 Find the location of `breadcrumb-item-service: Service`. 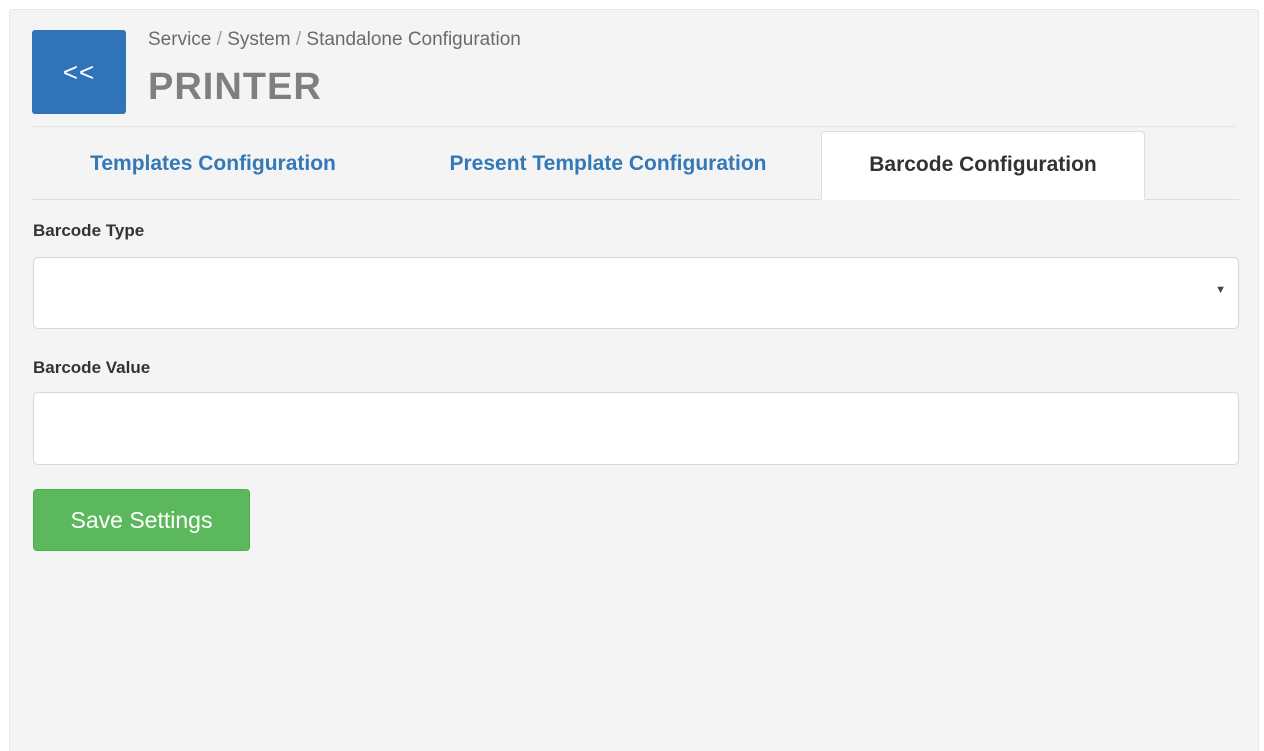

breadcrumb-item-service: Service is located at coordinates (179, 39).